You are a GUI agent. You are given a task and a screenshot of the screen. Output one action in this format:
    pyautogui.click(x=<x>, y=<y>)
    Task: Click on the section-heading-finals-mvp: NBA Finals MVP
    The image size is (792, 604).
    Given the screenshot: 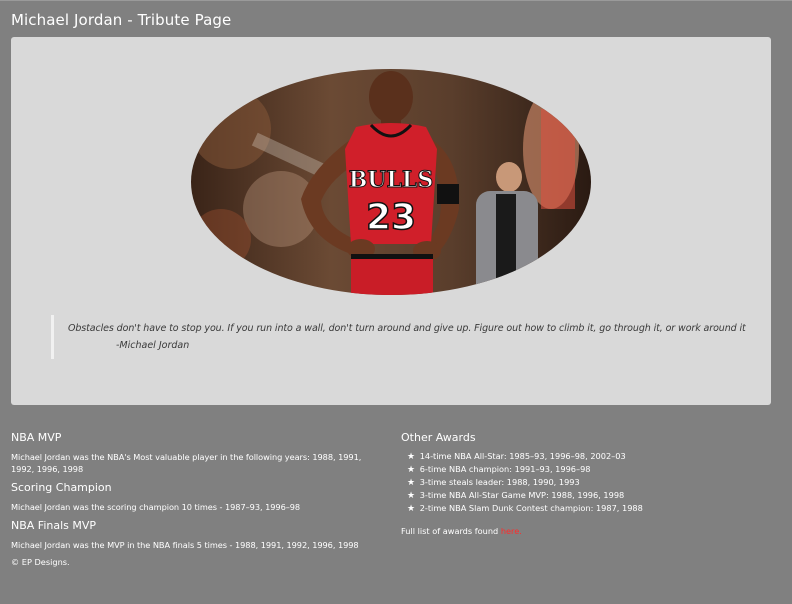 What is the action you would take?
    pyautogui.click(x=54, y=525)
    